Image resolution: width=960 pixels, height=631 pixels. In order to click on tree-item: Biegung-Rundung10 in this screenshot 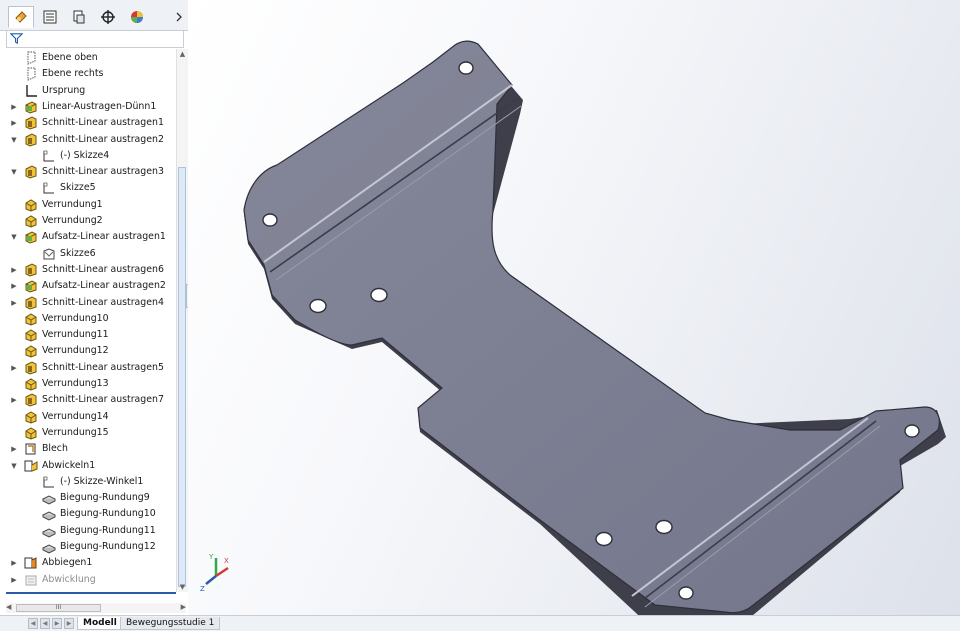, I will do `click(87, 514)`.